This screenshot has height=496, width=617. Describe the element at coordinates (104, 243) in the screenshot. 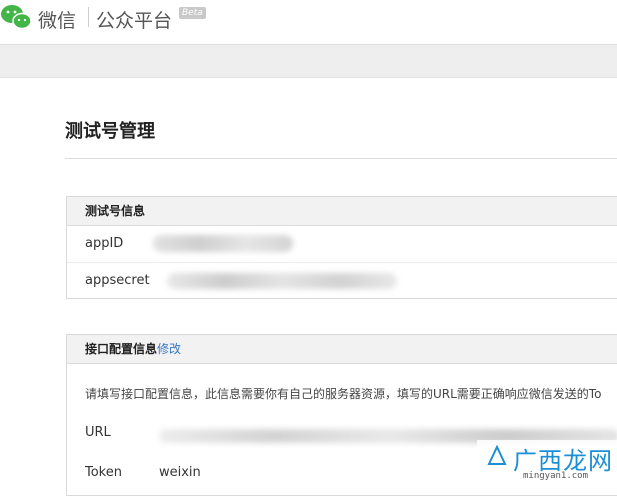

I see `appid-label: appID` at that location.